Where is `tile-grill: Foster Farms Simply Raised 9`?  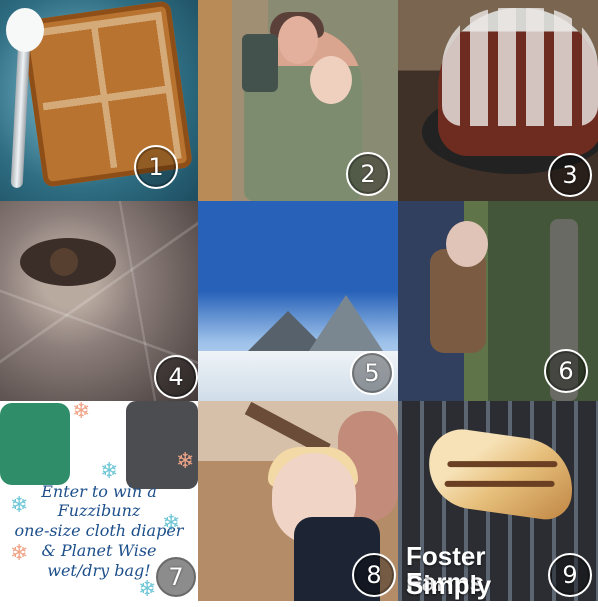
tile-grill: Foster Farms Simply Raised 9 is located at coordinates (498, 501).